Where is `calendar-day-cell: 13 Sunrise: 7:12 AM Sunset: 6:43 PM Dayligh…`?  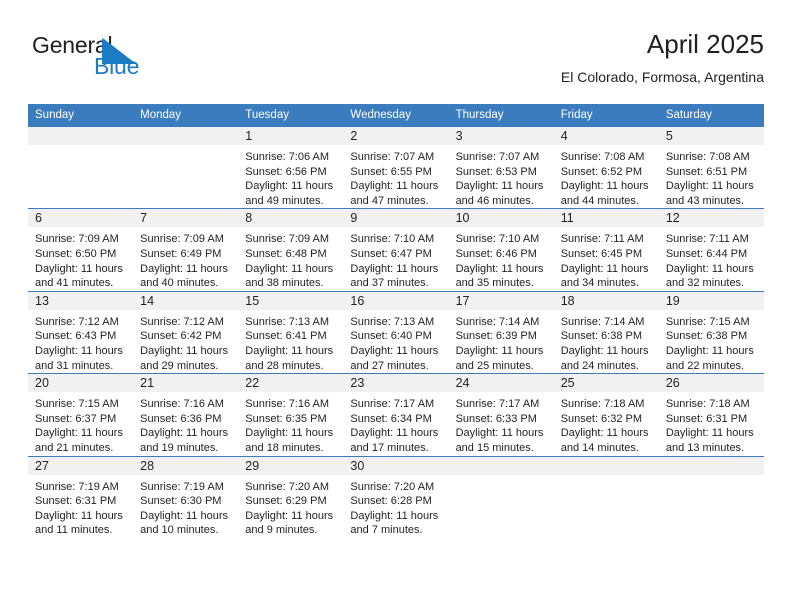 calendar-day-cell: 13 Sunrise: 7:12 AM Sunset: 6:43 PM Dayligh… is located at coordinates (81, 332).